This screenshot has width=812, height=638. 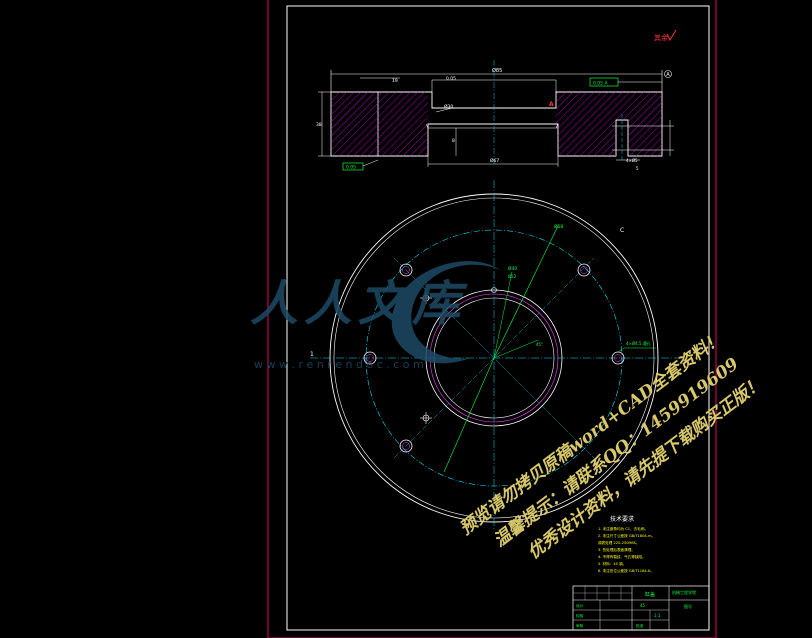 What do you see at coordinates (448, 106) in the screenshot?
I see `bore-label: Ø30` at bounding box center [448, 106].